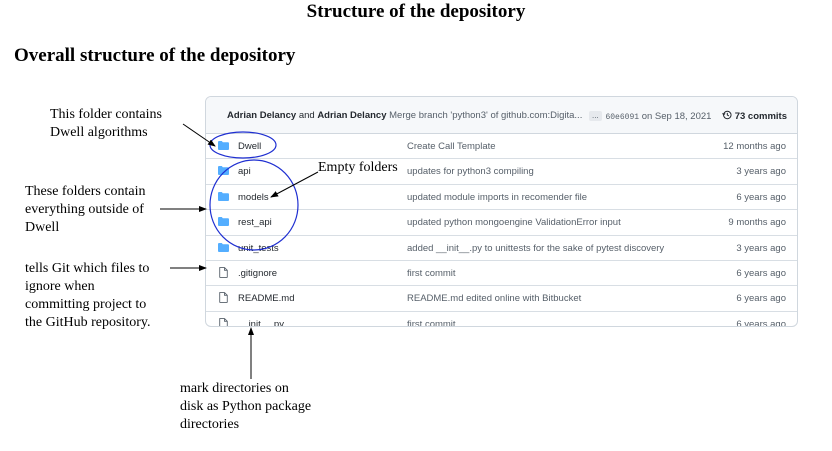 The height and width of the screenshot is (451, 832). Describe the element at coordinates (60, 286) in the screenshot. I see `annotation-line: ignore when` at that location.